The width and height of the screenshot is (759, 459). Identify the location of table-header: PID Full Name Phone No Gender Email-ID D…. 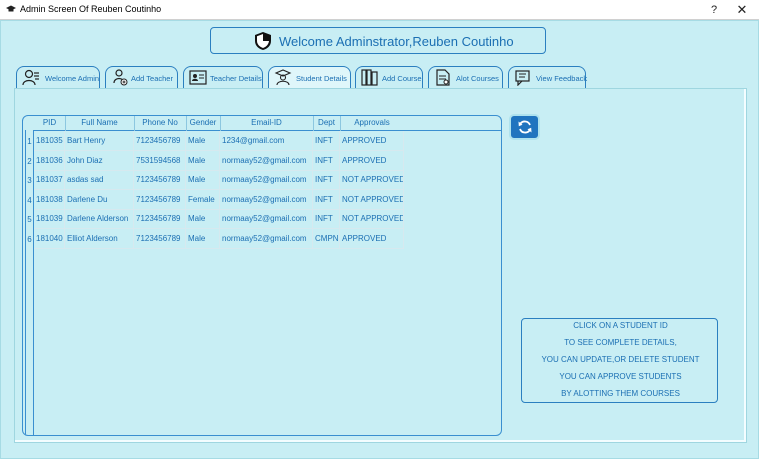
(267, 123).